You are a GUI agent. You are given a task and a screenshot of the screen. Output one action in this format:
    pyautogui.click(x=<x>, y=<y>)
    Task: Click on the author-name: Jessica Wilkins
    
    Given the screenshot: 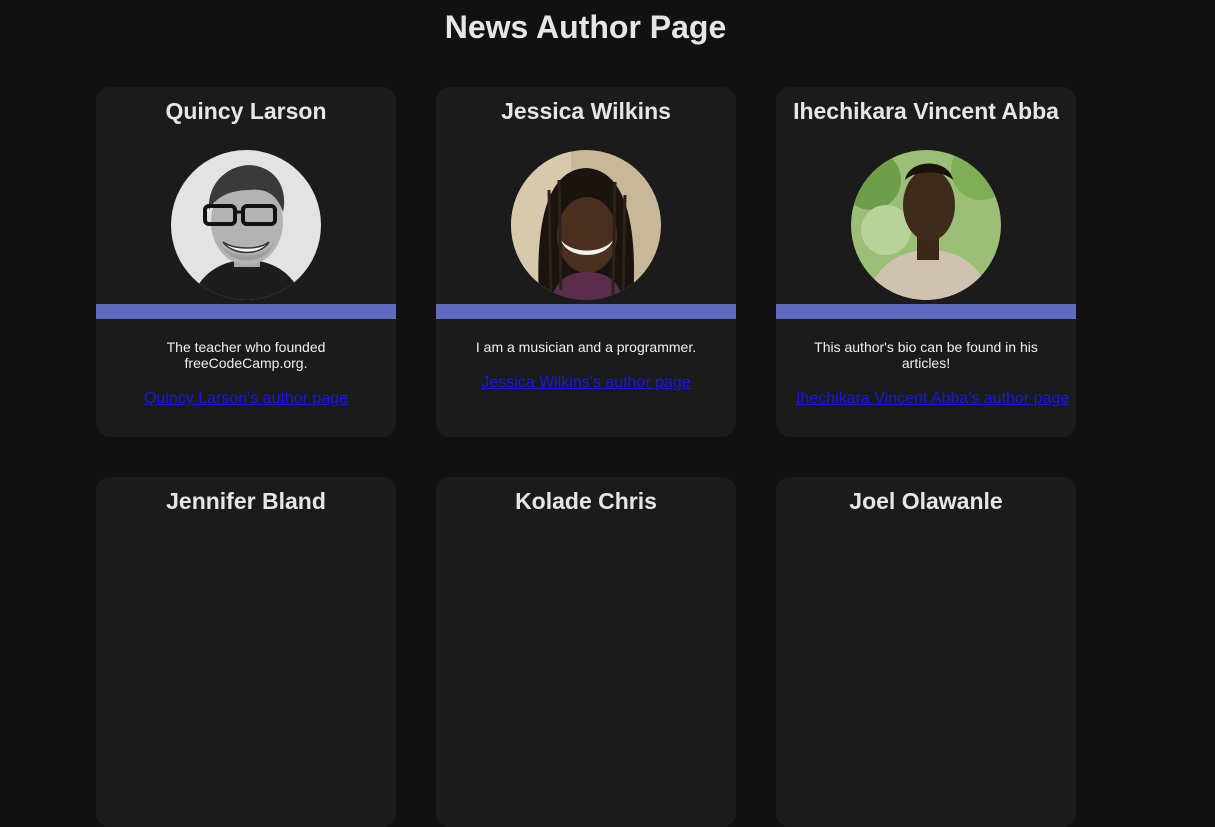 What is the action you would take?
    pyautogui.click(x=586, y=111)
    